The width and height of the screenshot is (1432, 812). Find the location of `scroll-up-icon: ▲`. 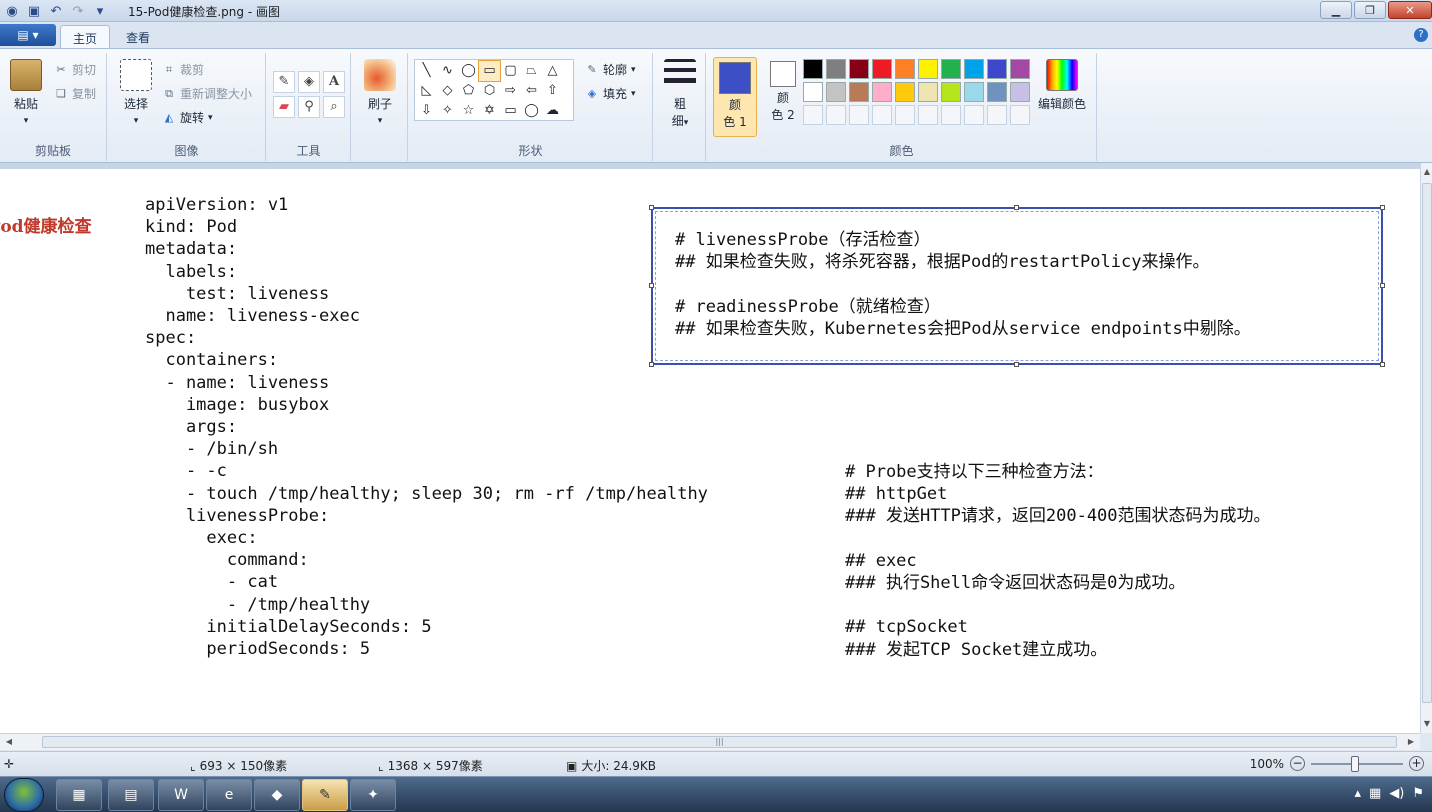

scroll-up-icon: ▲ is located at coordinates (1426, 172).